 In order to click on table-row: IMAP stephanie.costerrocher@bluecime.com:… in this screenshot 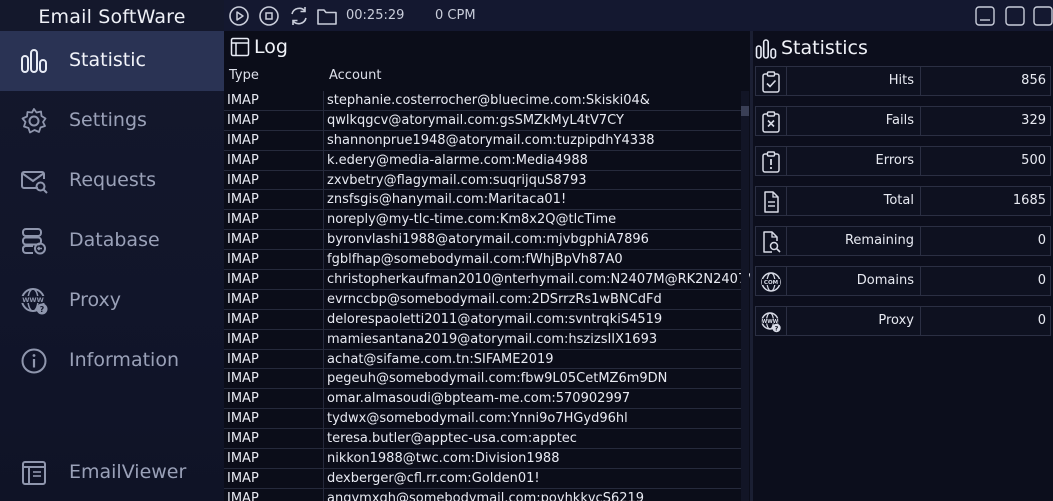, I will do `click(483, 101)`.